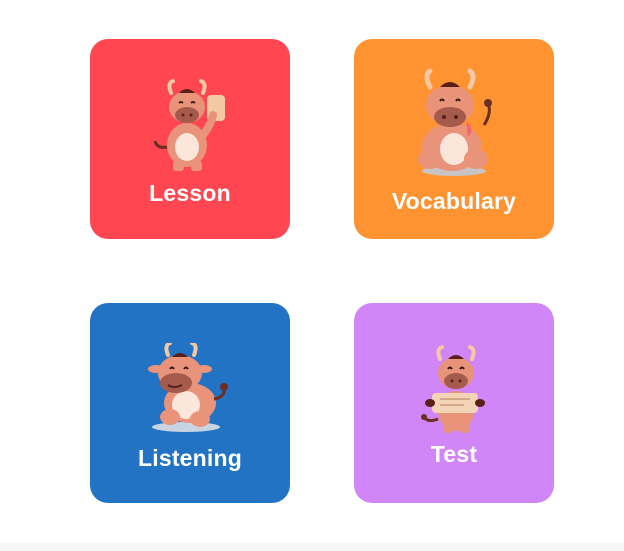 Image resolution: width=624 pixels, height=551 pixels. I want to click on lesson-tile: Lesson, so click(190, 139).